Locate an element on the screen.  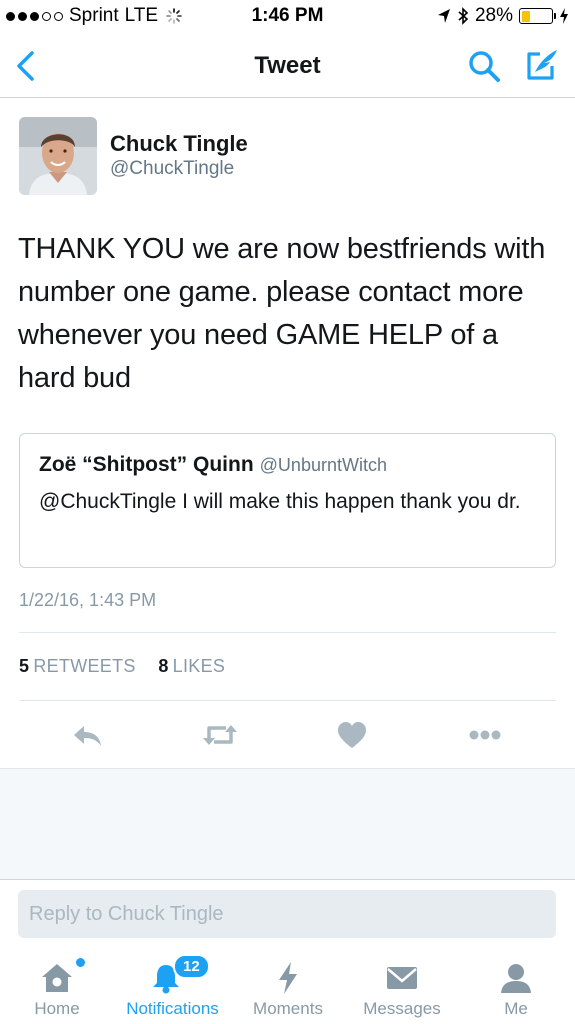
tab-me: Me is located at coordinates (516, 986).